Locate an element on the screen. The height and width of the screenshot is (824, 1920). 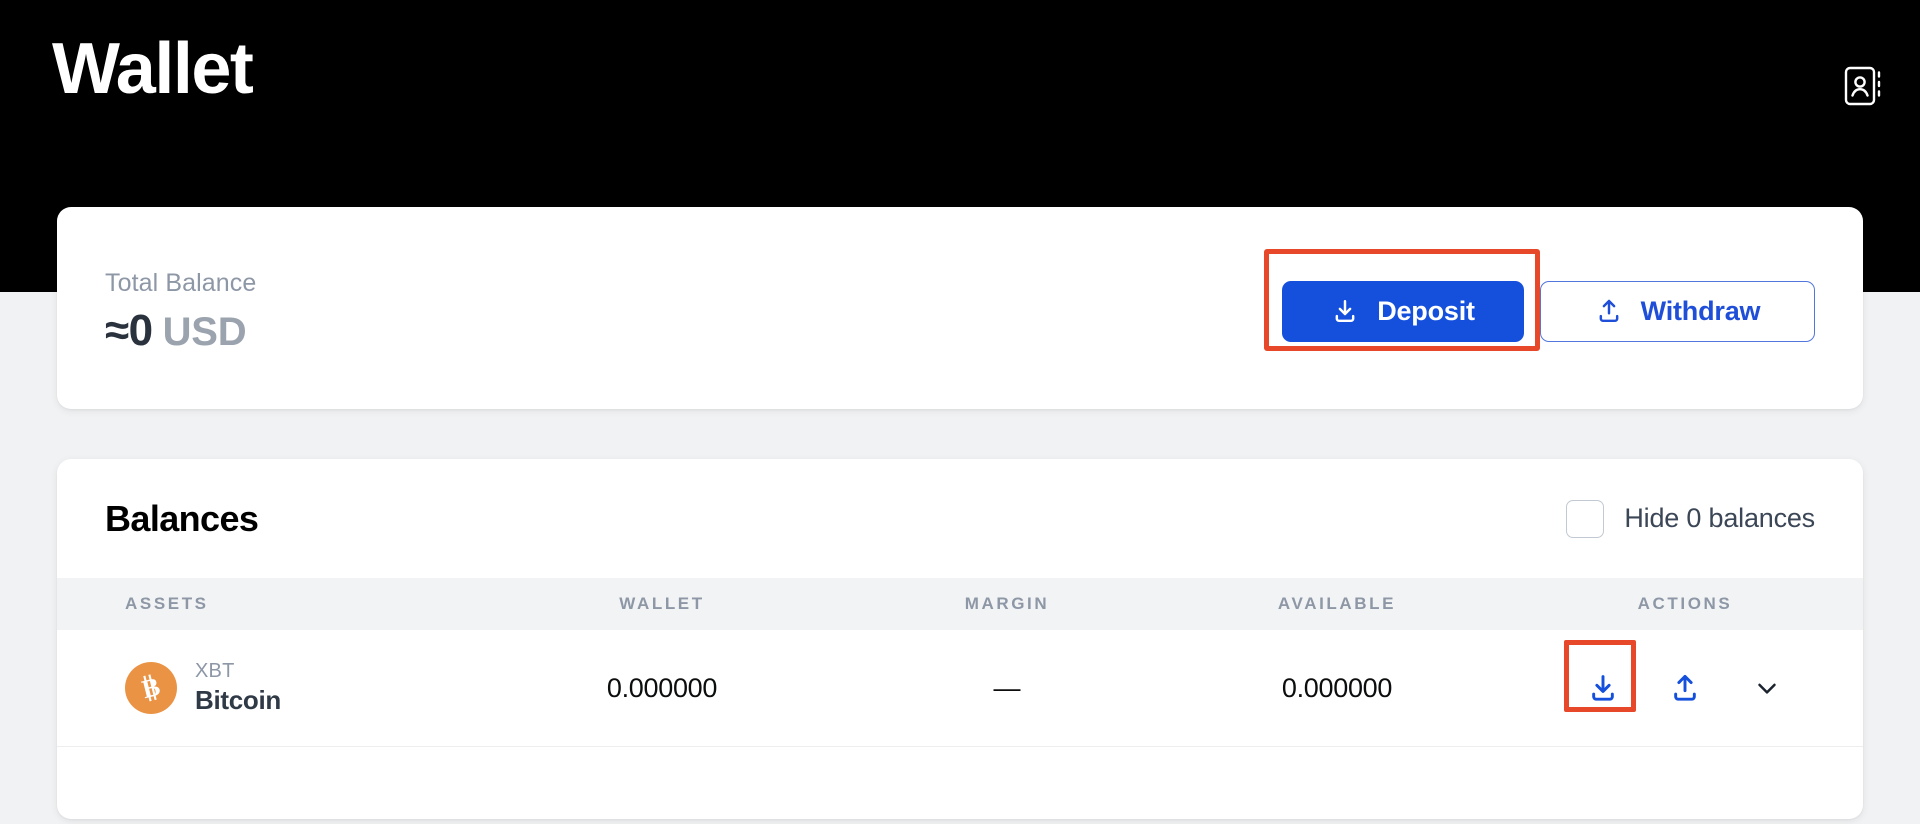
row-withdraw-icon is located at coordinates (1685, 688).